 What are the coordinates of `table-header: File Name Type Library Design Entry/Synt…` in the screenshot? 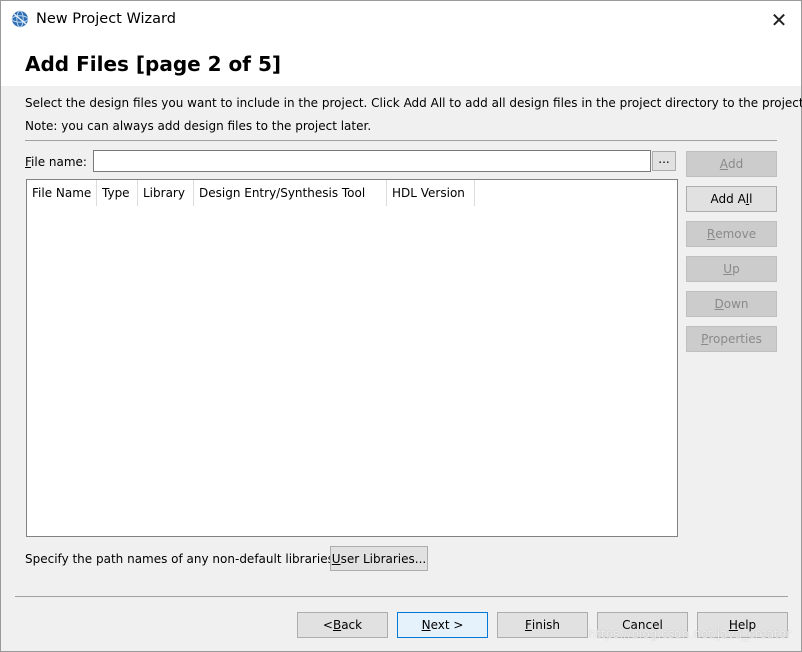 It's located at (251, 193).